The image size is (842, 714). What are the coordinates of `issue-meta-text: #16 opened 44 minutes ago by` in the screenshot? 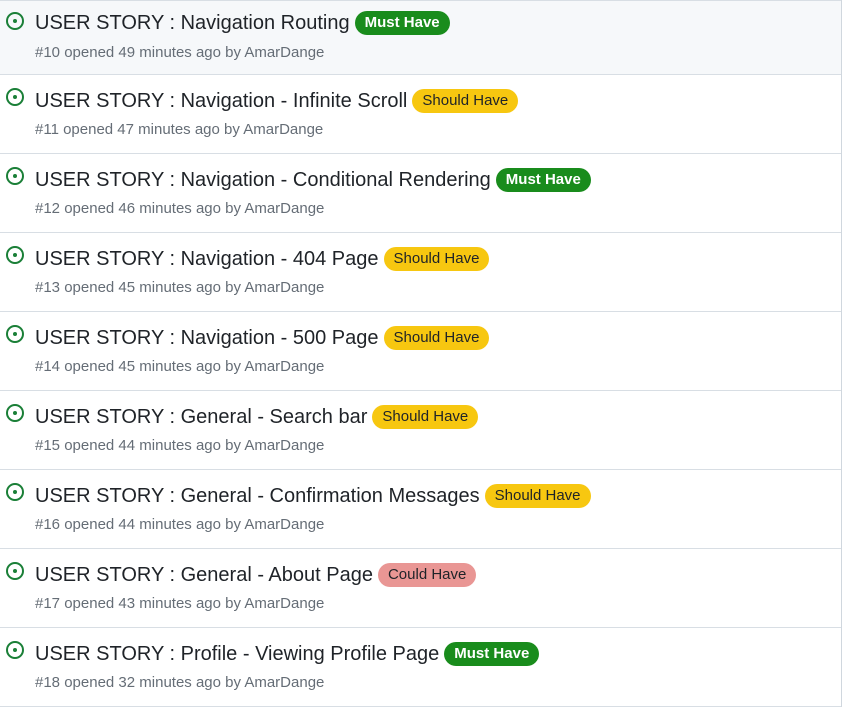 It's located at (138, 524).